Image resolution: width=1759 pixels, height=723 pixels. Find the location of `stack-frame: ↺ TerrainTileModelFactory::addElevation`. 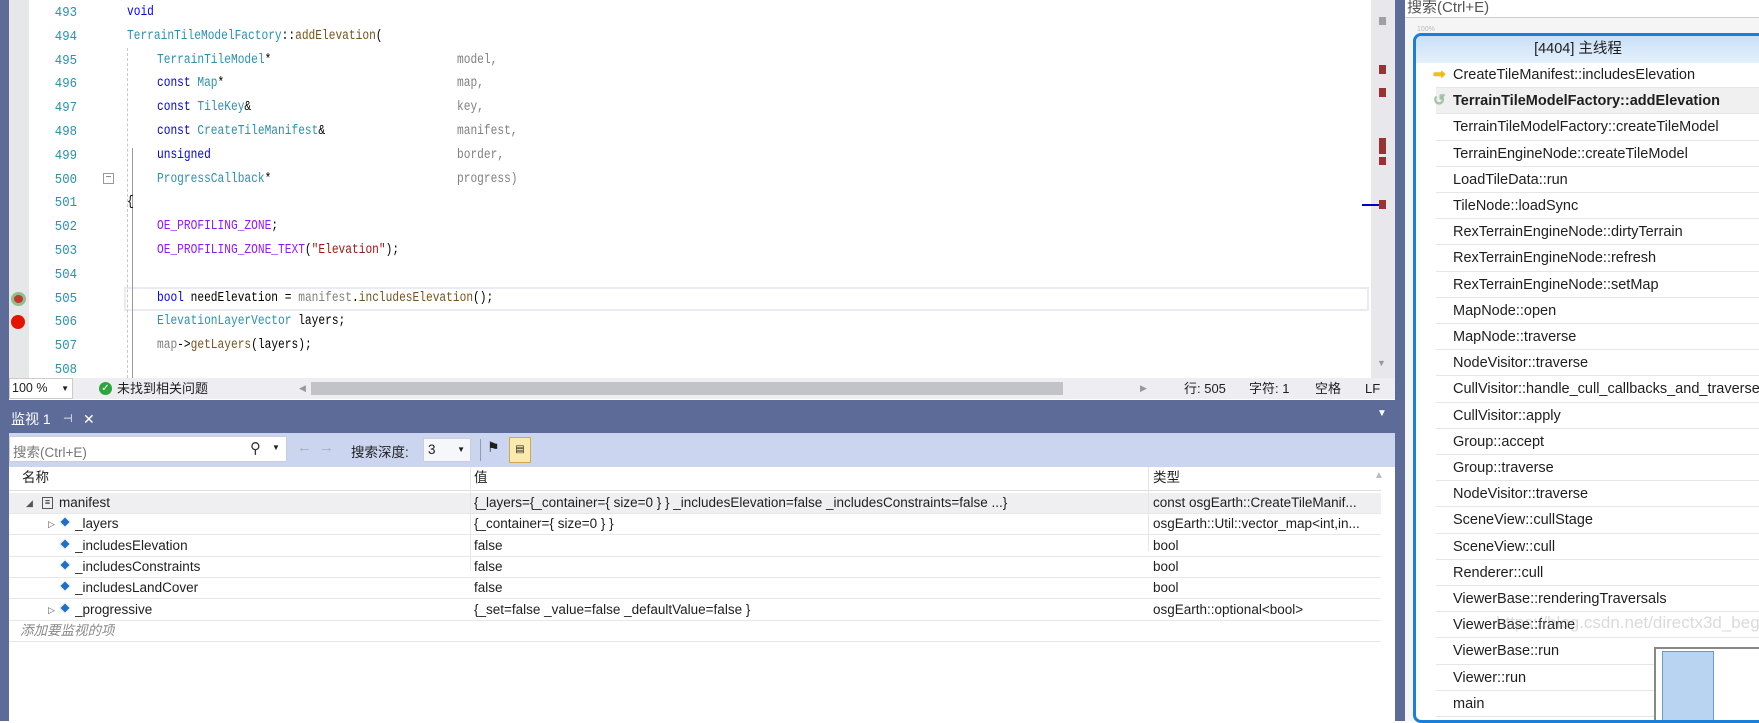

stack-frame: ↺ TerrainTileModelFactory::addElevation is located at coordinates (1596, 101).